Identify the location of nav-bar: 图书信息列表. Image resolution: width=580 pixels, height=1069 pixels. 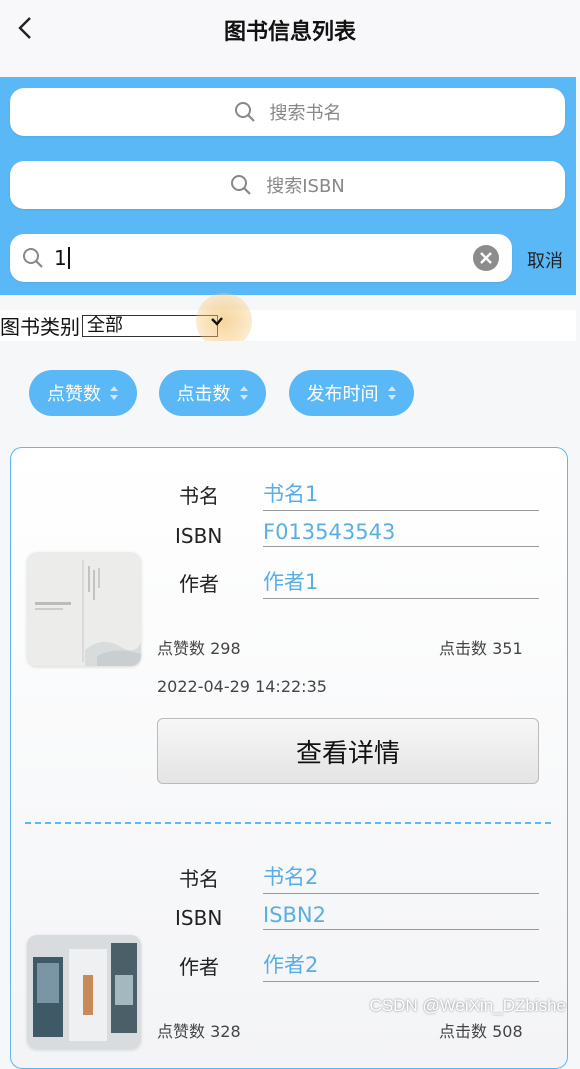
(290, 38).